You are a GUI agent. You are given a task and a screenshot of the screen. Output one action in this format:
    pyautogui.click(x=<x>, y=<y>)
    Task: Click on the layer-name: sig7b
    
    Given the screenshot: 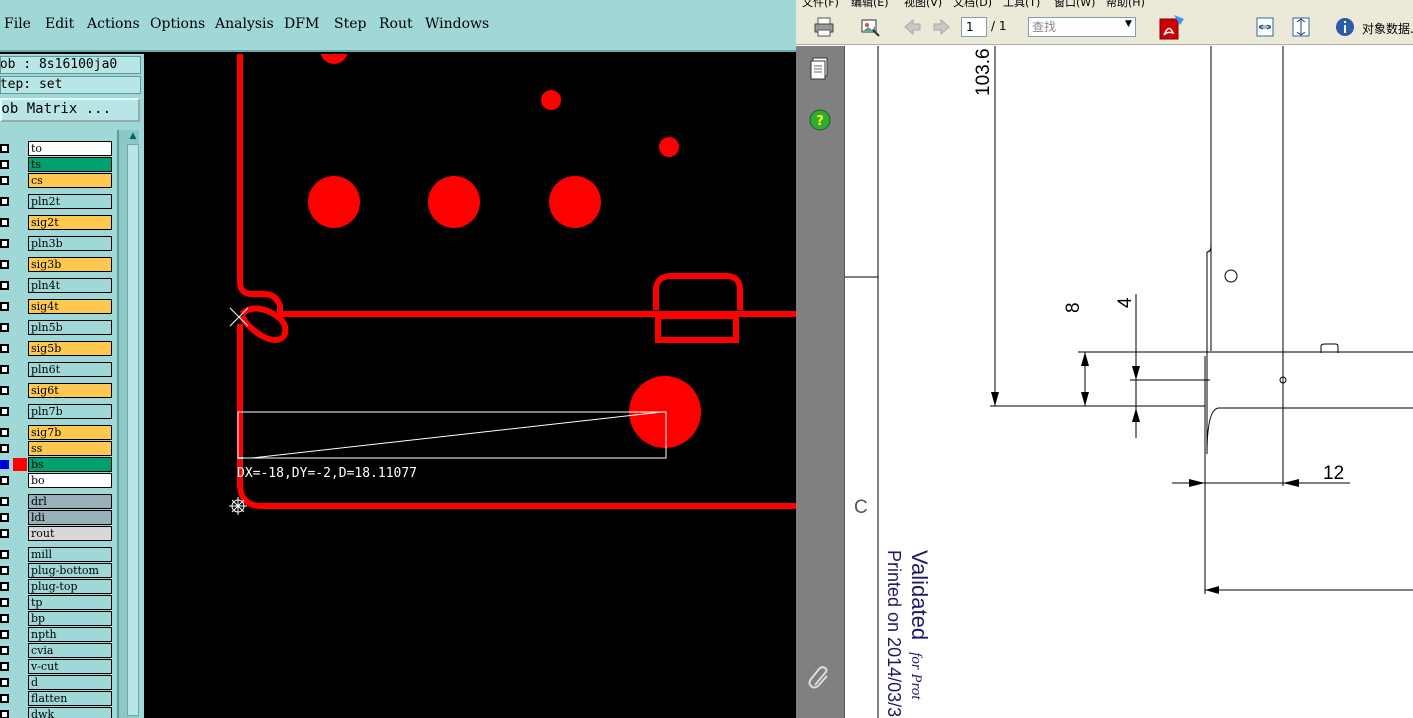 What is the action you would take?
    pyautogui.click(x=70, y=432)
    